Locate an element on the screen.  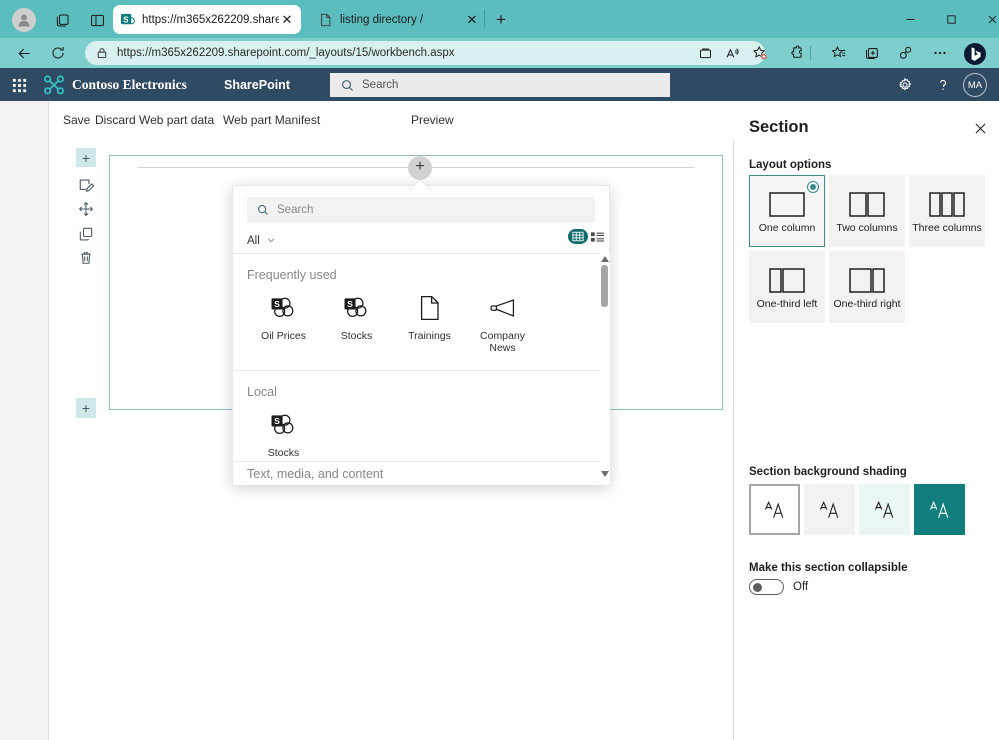
grid-view-toggle is located at coordinates (578, 236).